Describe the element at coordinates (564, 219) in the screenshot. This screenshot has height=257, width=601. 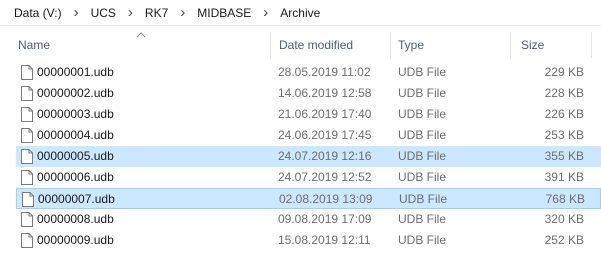
I see `file-size: 320 KB` at that location.